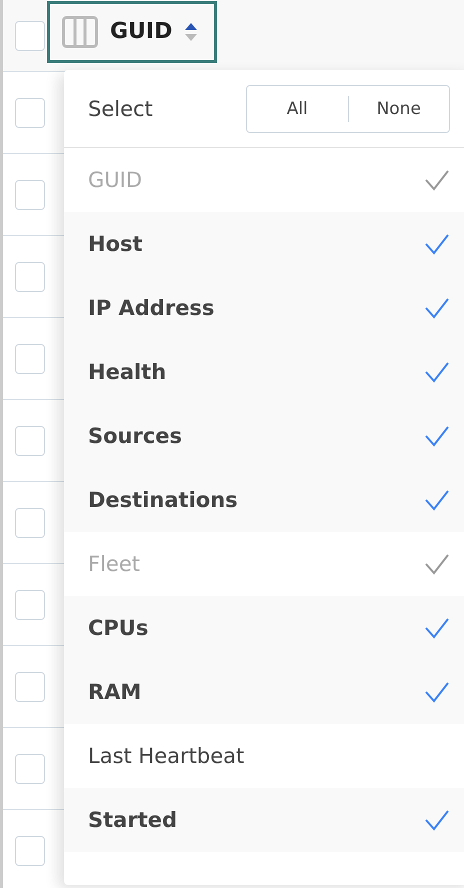 Image resolution: width=464 pixels, height=888 pixels. Describe the element at coordinates (120, 108) in the screenshot. I see `select-label: Select` at that location.